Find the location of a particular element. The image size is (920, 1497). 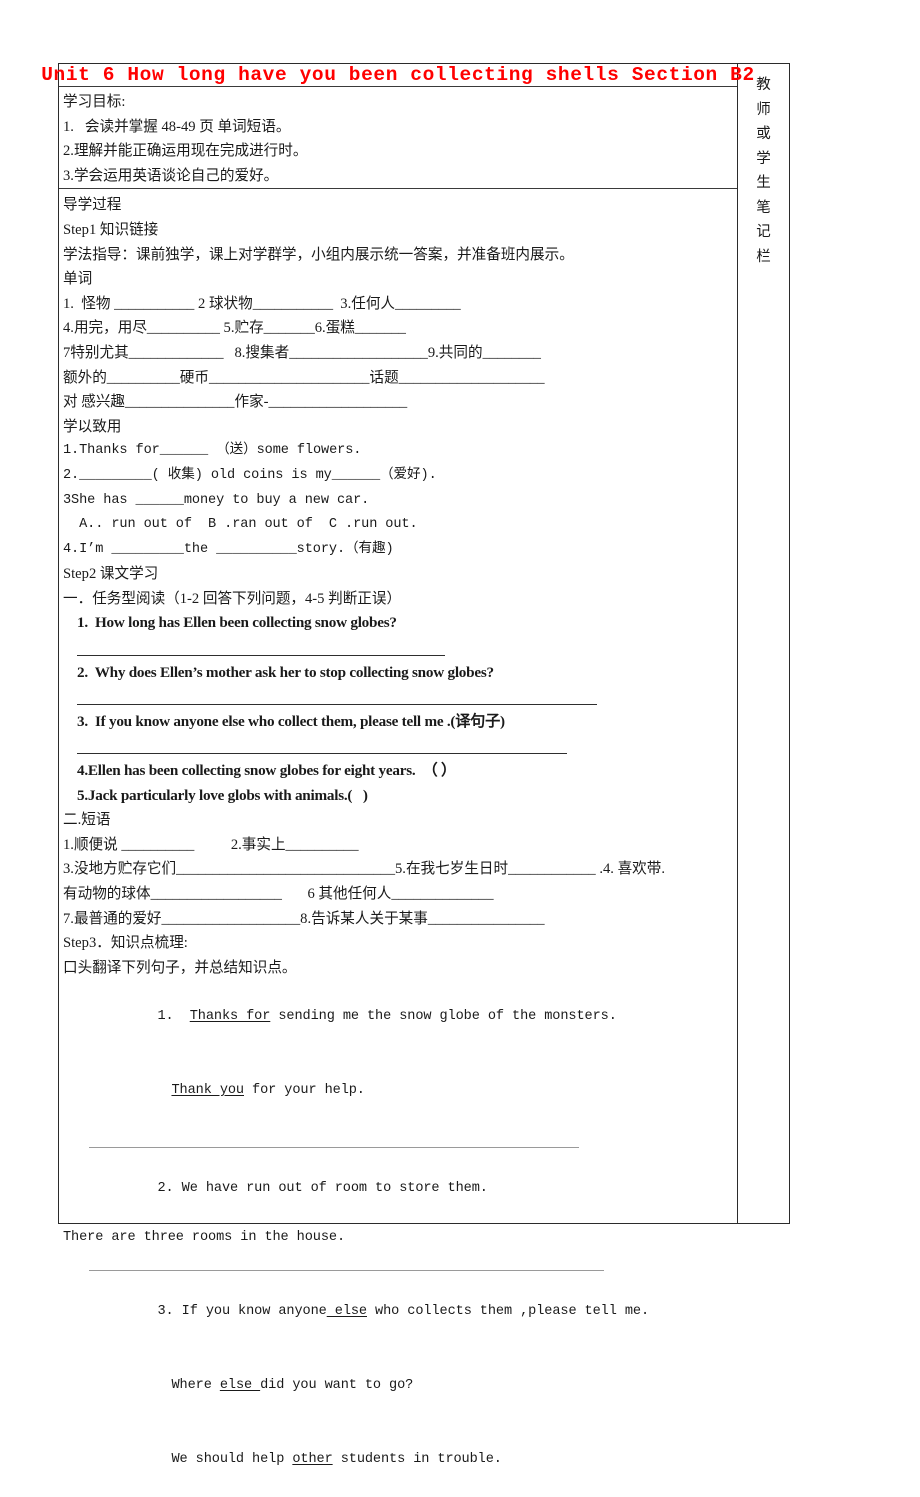

sentence-number: 3. is located at coordinates (165, 1312).